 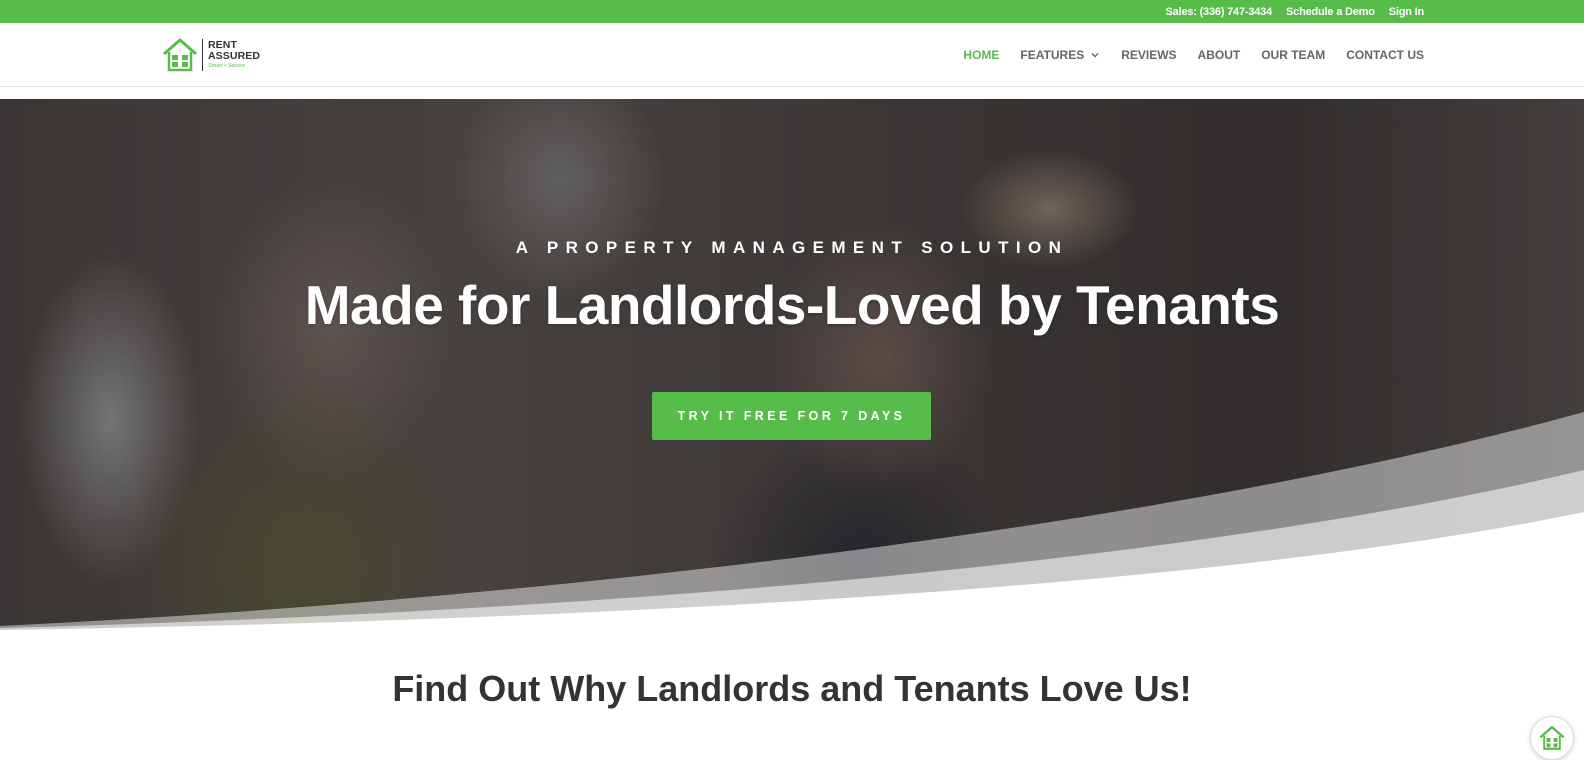 What do you see at coordinates (1219, 12) in the screenshot?
I see `sales-phone-link: Sales: (336) 747-3434` at bounding box center [1219, 12].